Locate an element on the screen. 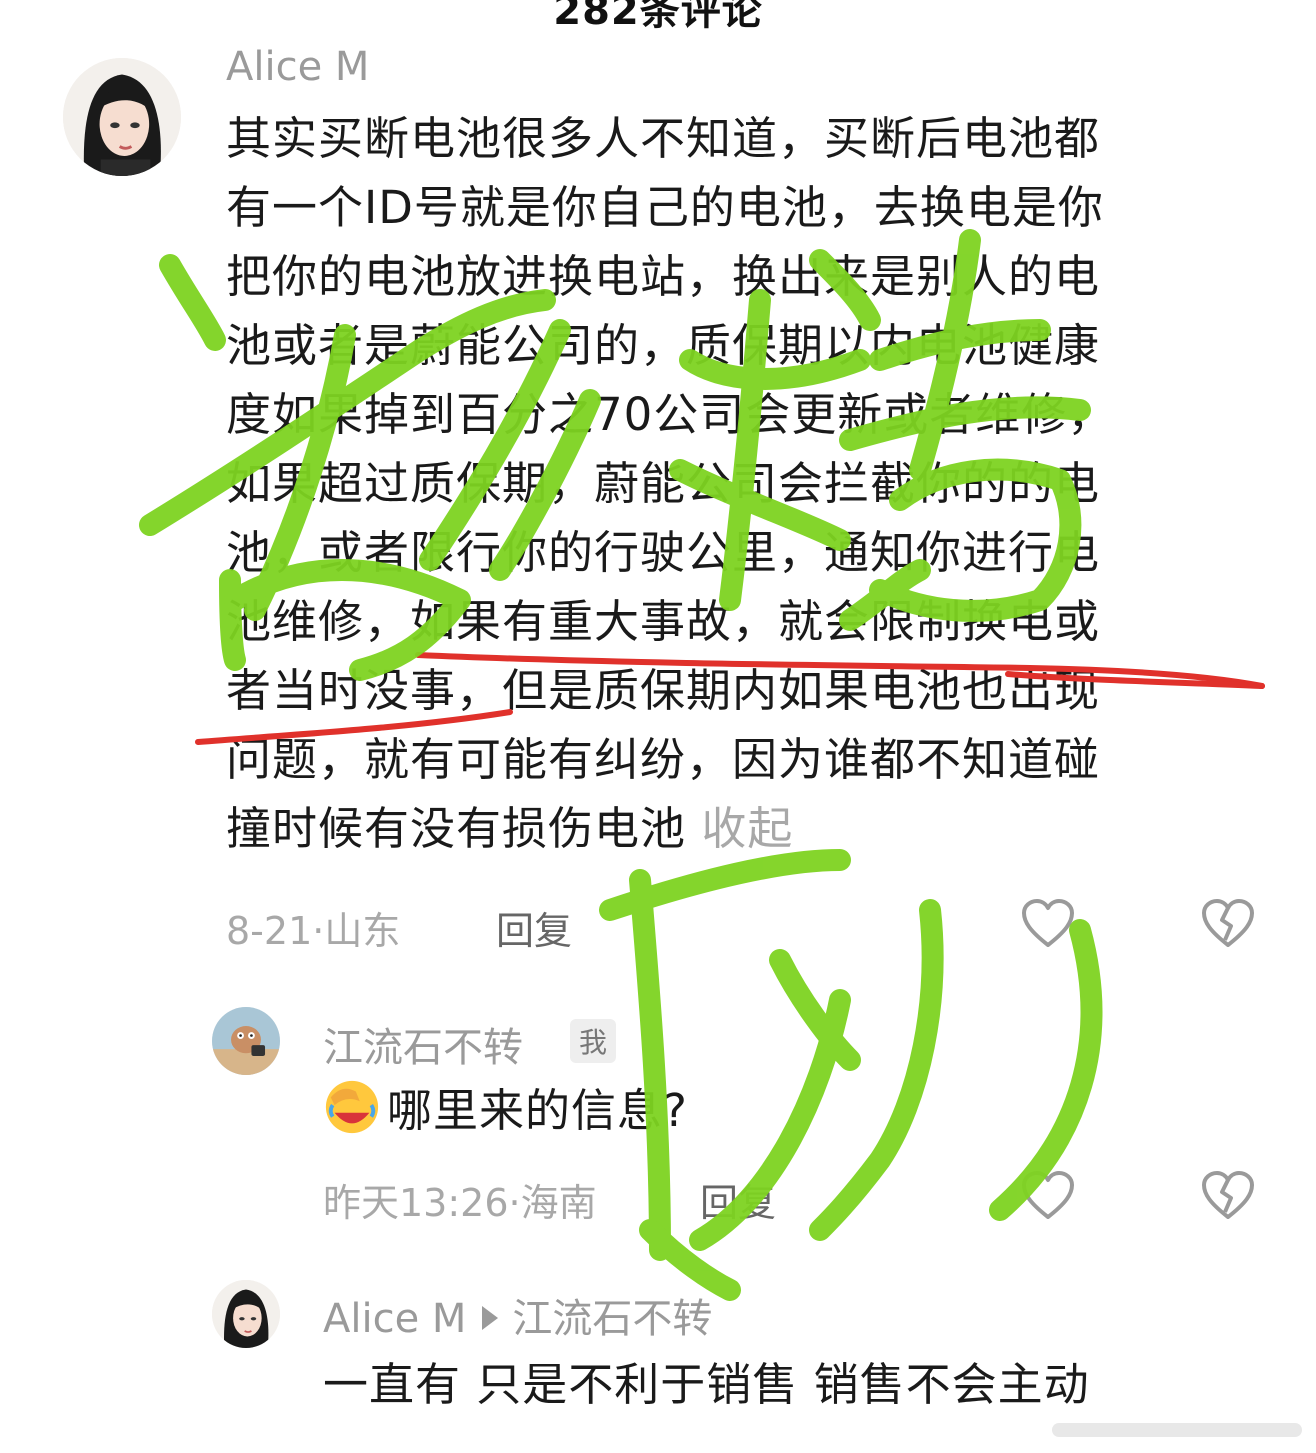 The image size is (1316, 1453). reply-target-name: 江流石不转 is located at coordinates (612, 1319).